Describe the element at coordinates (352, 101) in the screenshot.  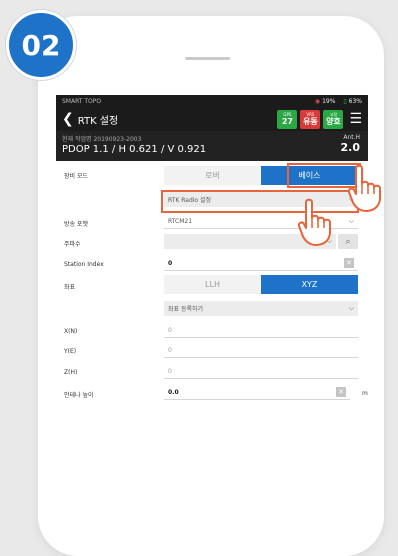
I see `battery-indicator: ▯ 63%` at that location.